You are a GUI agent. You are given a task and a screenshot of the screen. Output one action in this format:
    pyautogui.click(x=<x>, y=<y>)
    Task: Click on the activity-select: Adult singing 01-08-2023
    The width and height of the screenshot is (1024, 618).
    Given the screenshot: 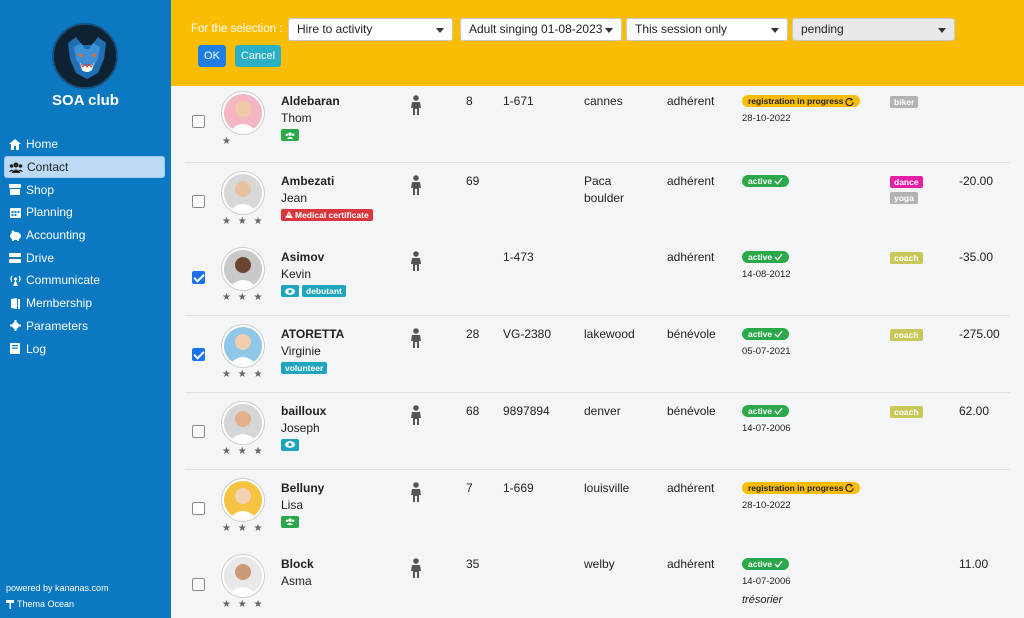 What is the action you would take?
    pyautogui.click(x=541, y=29)
    